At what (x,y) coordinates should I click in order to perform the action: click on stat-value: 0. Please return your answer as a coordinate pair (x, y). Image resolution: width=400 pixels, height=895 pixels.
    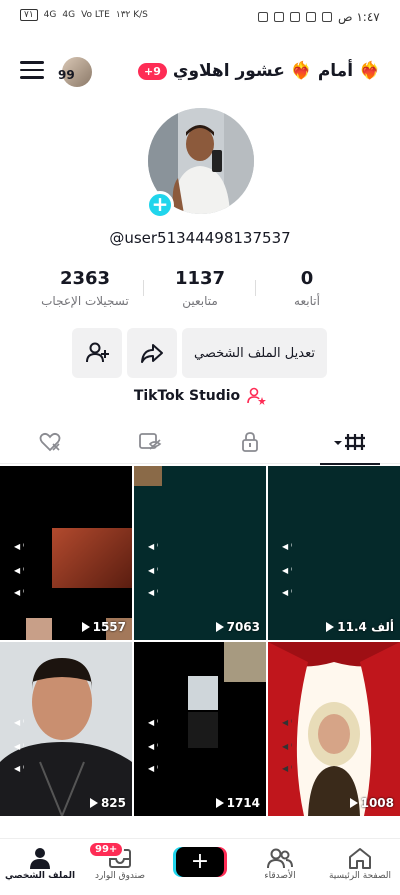
    Looking at the image, I should click on (307, 278).